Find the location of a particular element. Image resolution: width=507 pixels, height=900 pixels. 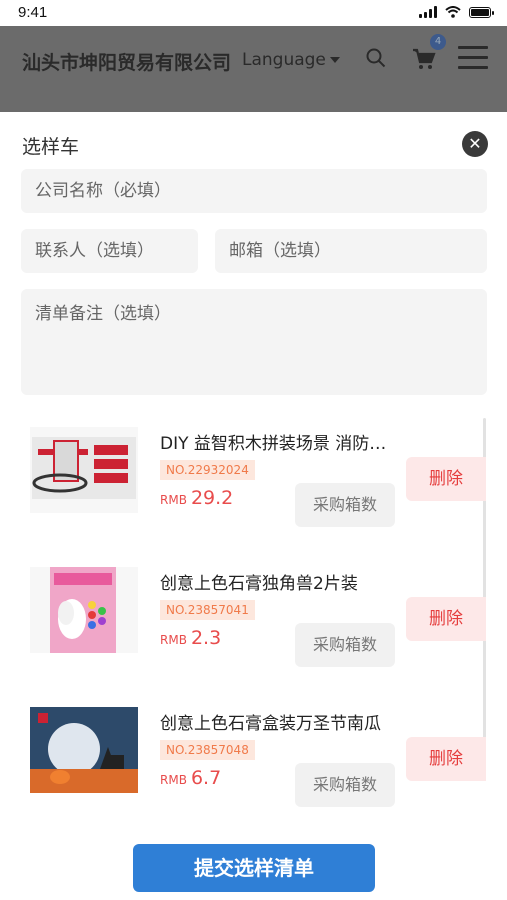

product-number-tag: NO.23857048 is located at coordinates (207, 750).